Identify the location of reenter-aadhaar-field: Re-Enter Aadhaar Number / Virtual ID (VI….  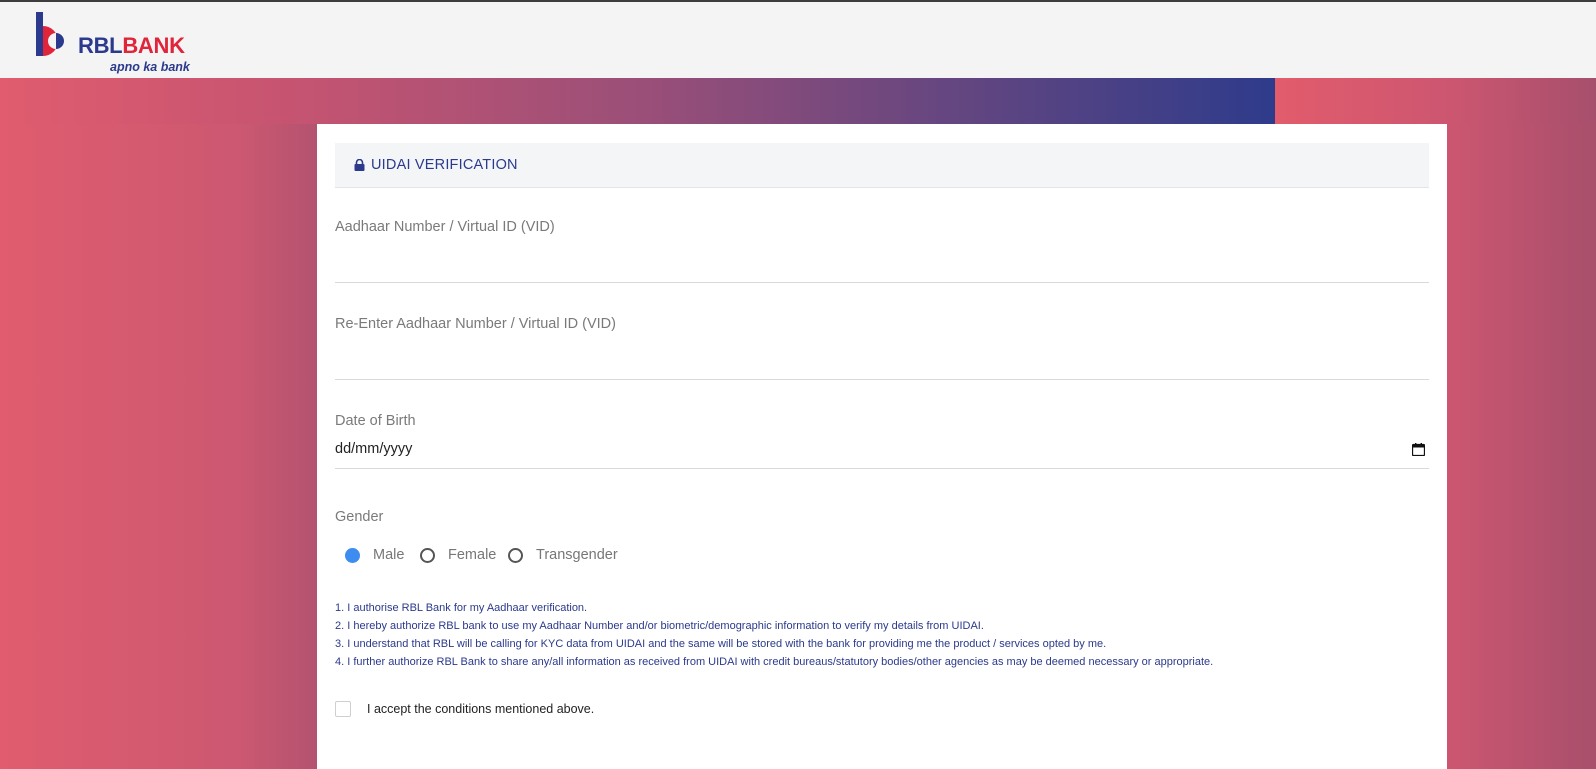
(882, 348).